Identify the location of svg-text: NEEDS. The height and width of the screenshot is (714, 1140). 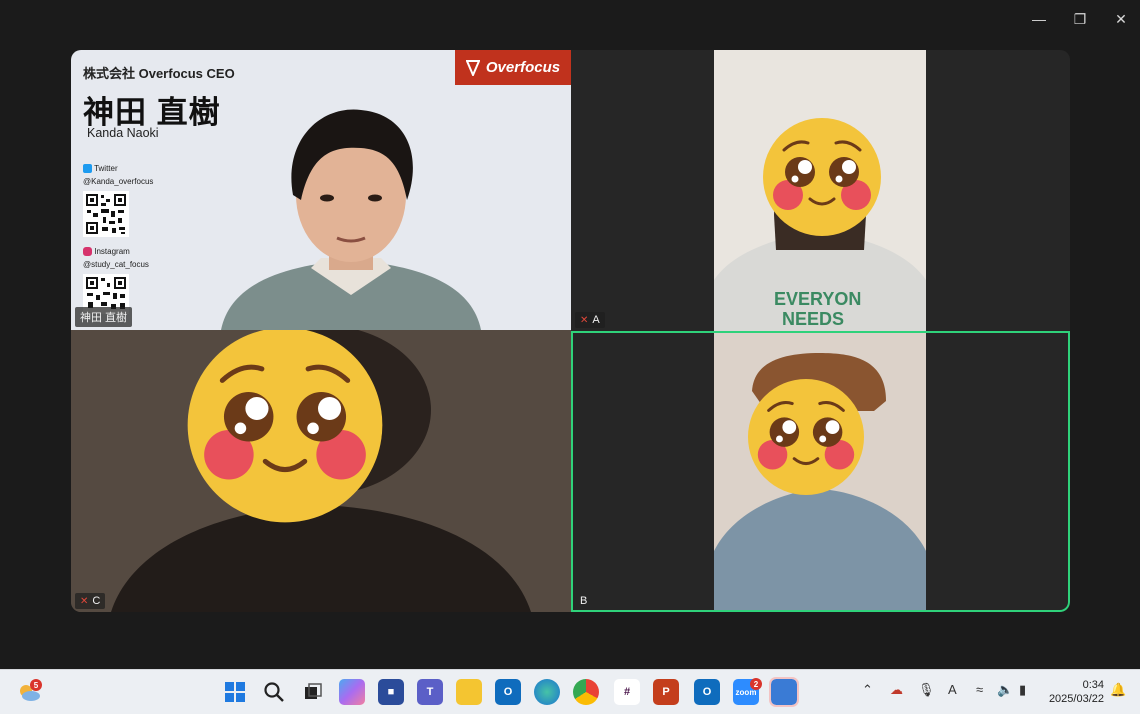
(813, 319).